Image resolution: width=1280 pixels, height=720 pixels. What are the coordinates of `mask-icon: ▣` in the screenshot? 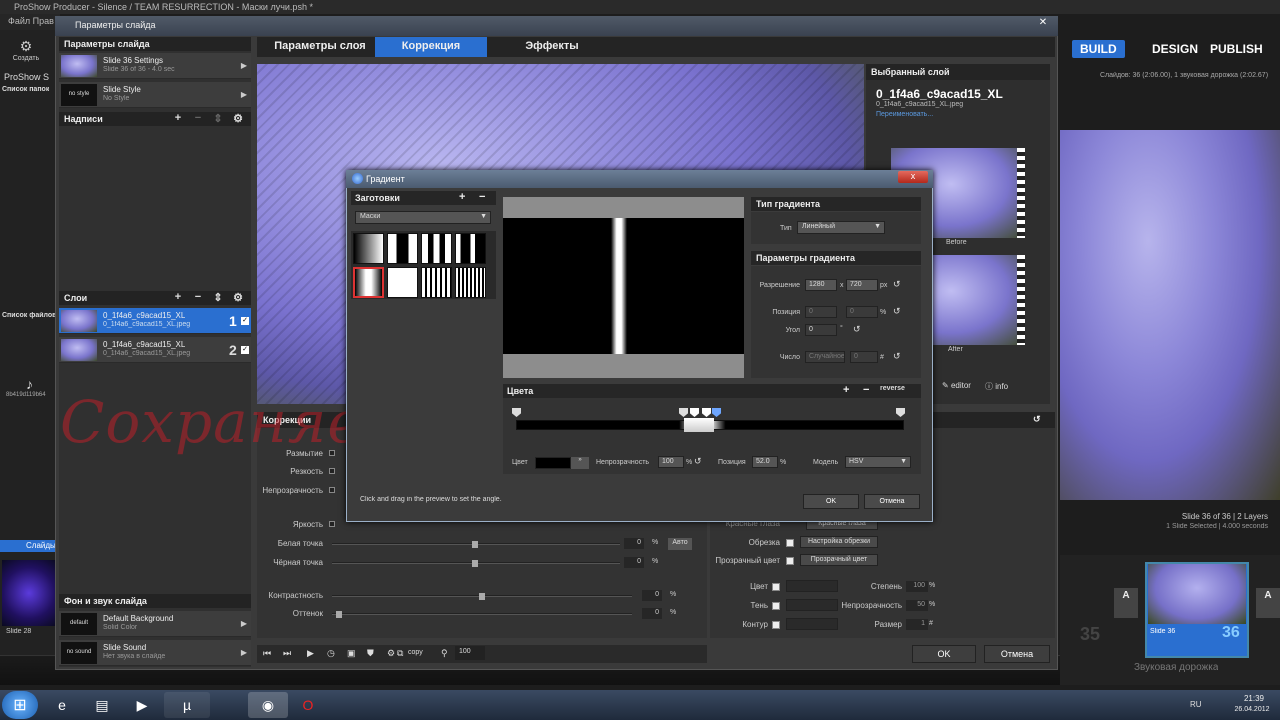 It's located at (351, 653).